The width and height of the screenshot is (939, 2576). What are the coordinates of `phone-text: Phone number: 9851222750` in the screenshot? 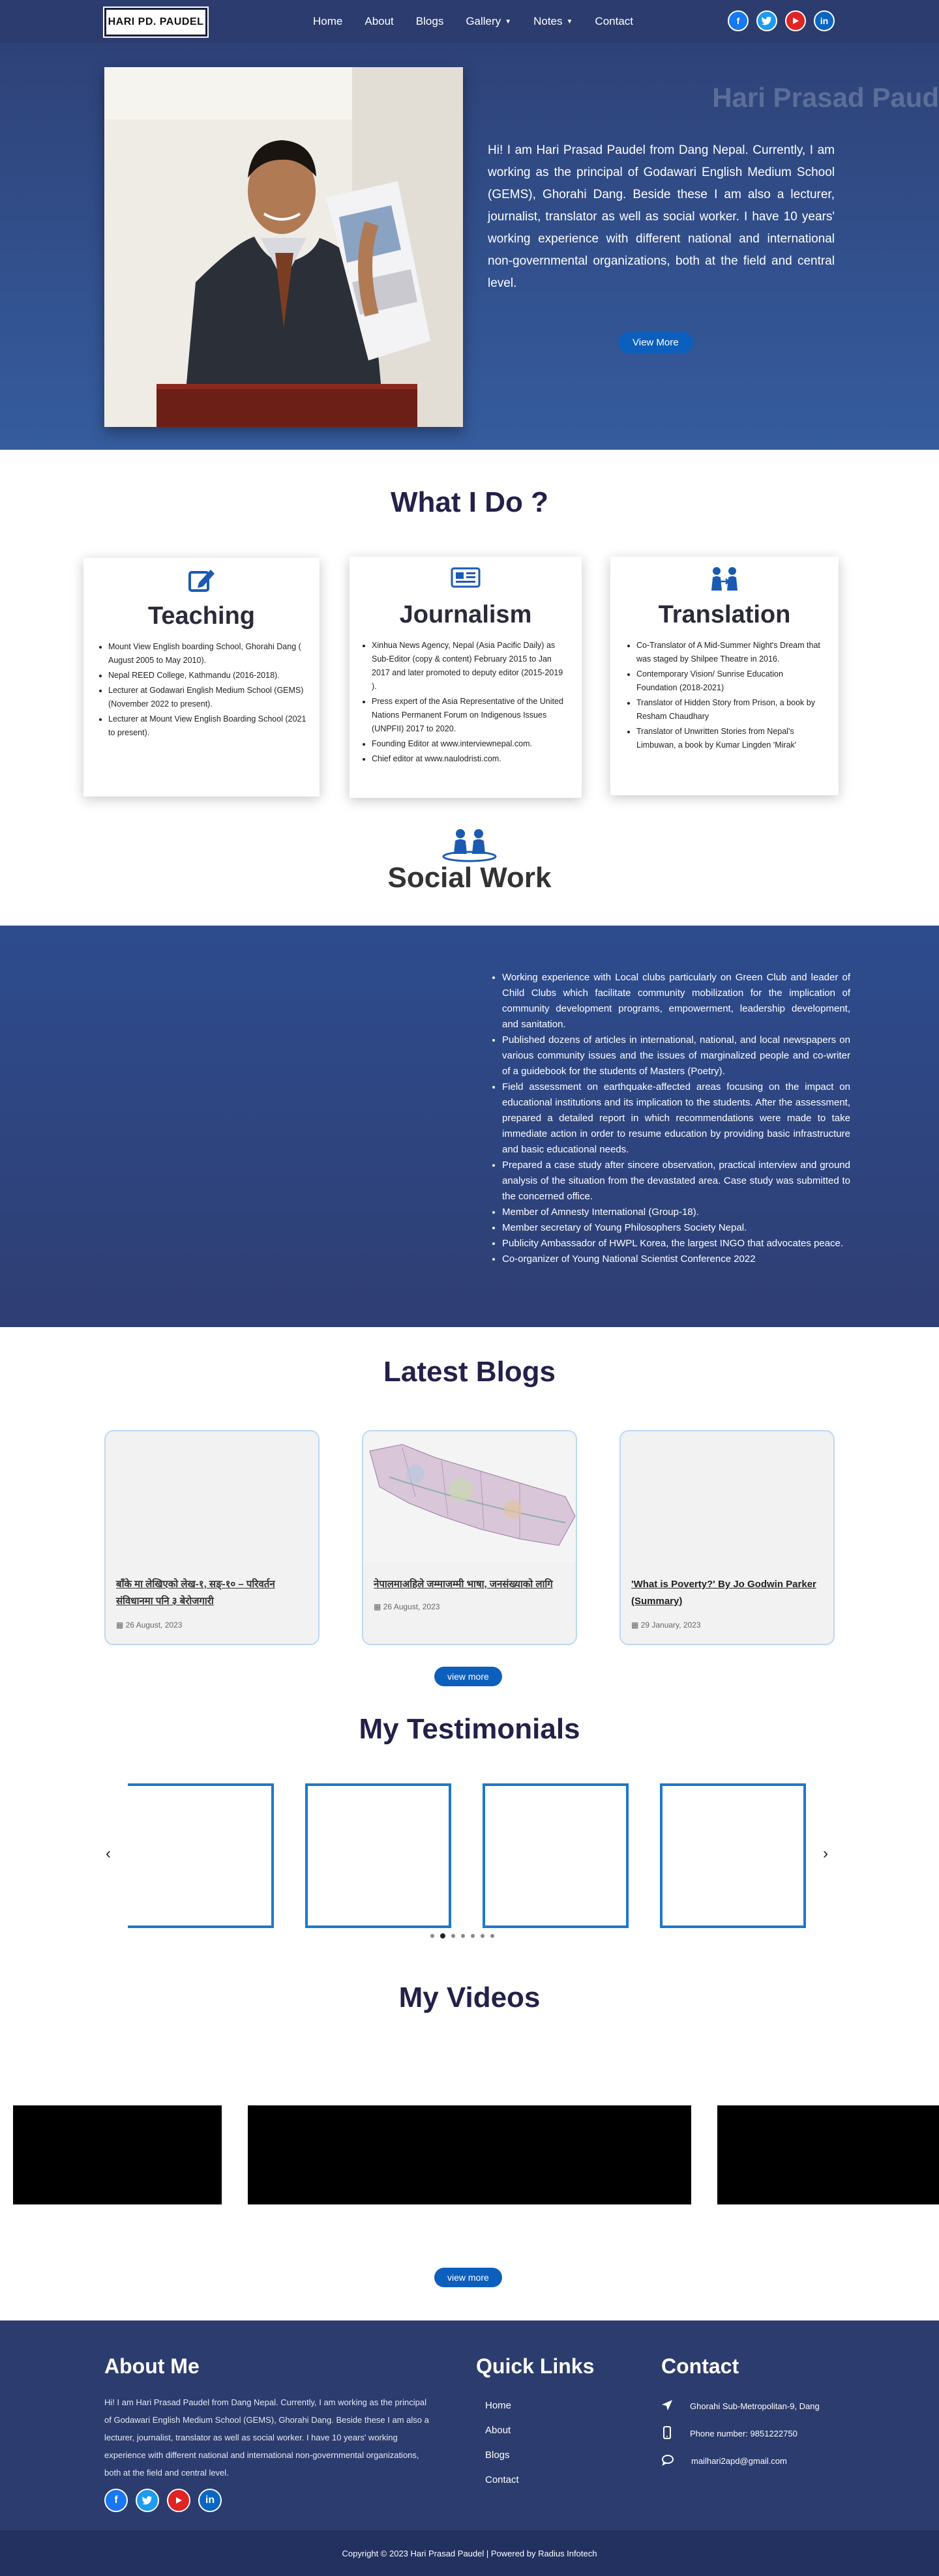 It's located at (743, 2433).